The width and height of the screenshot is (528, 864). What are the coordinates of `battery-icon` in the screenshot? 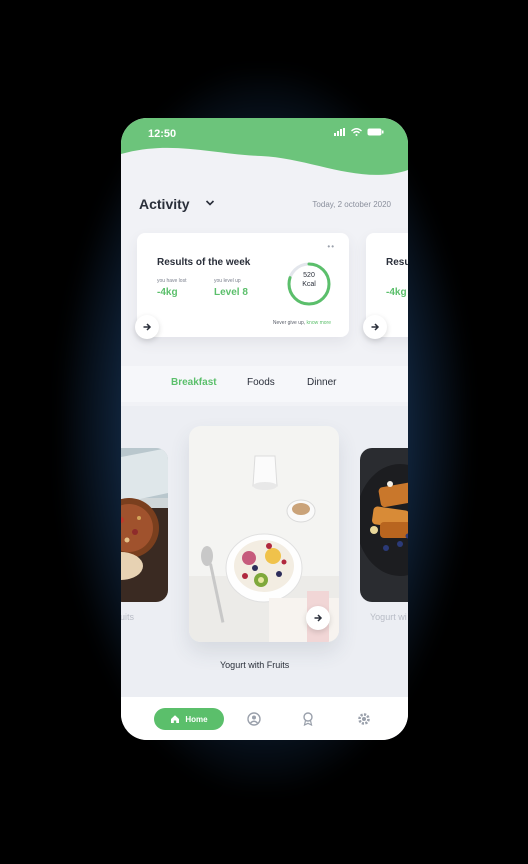 It's located at (375, 132).